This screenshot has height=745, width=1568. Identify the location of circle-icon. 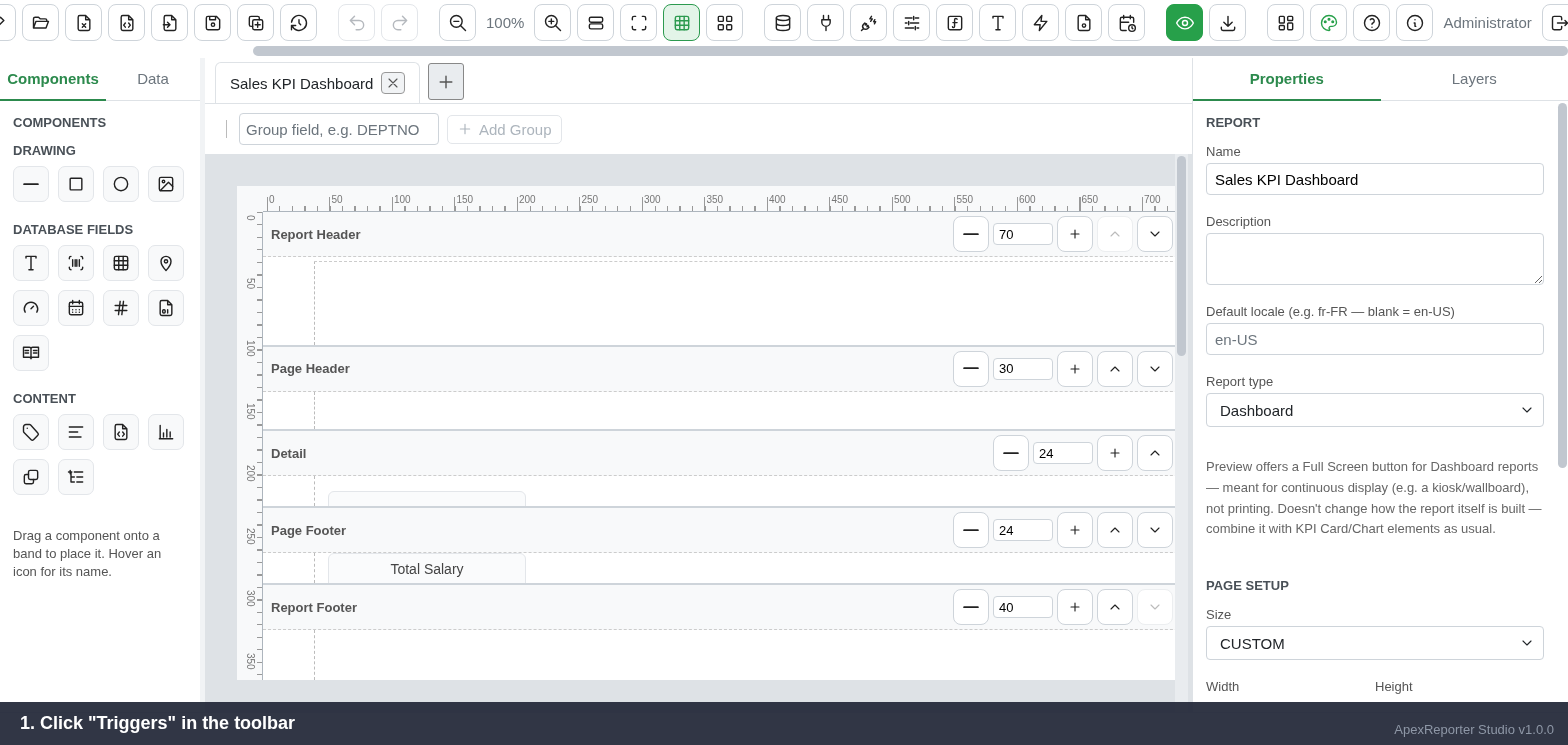
(121, 184).